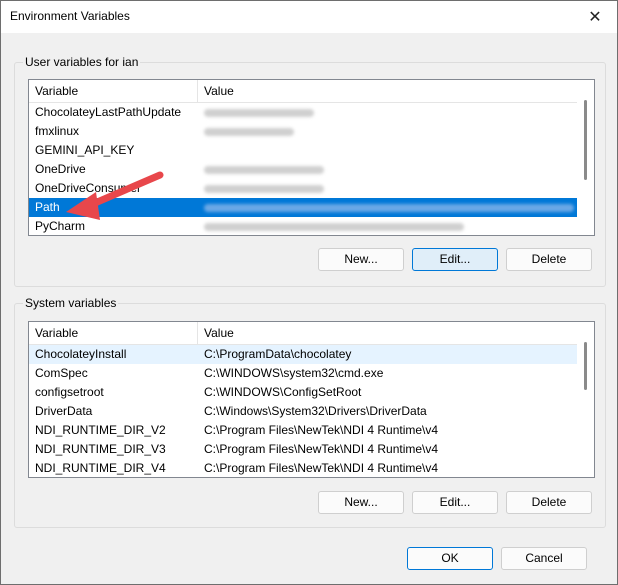  What do you see at coordinates (69, 392) in the screenshot?
I see `variable-name: configsetroot` at bounding box center [69, 392].